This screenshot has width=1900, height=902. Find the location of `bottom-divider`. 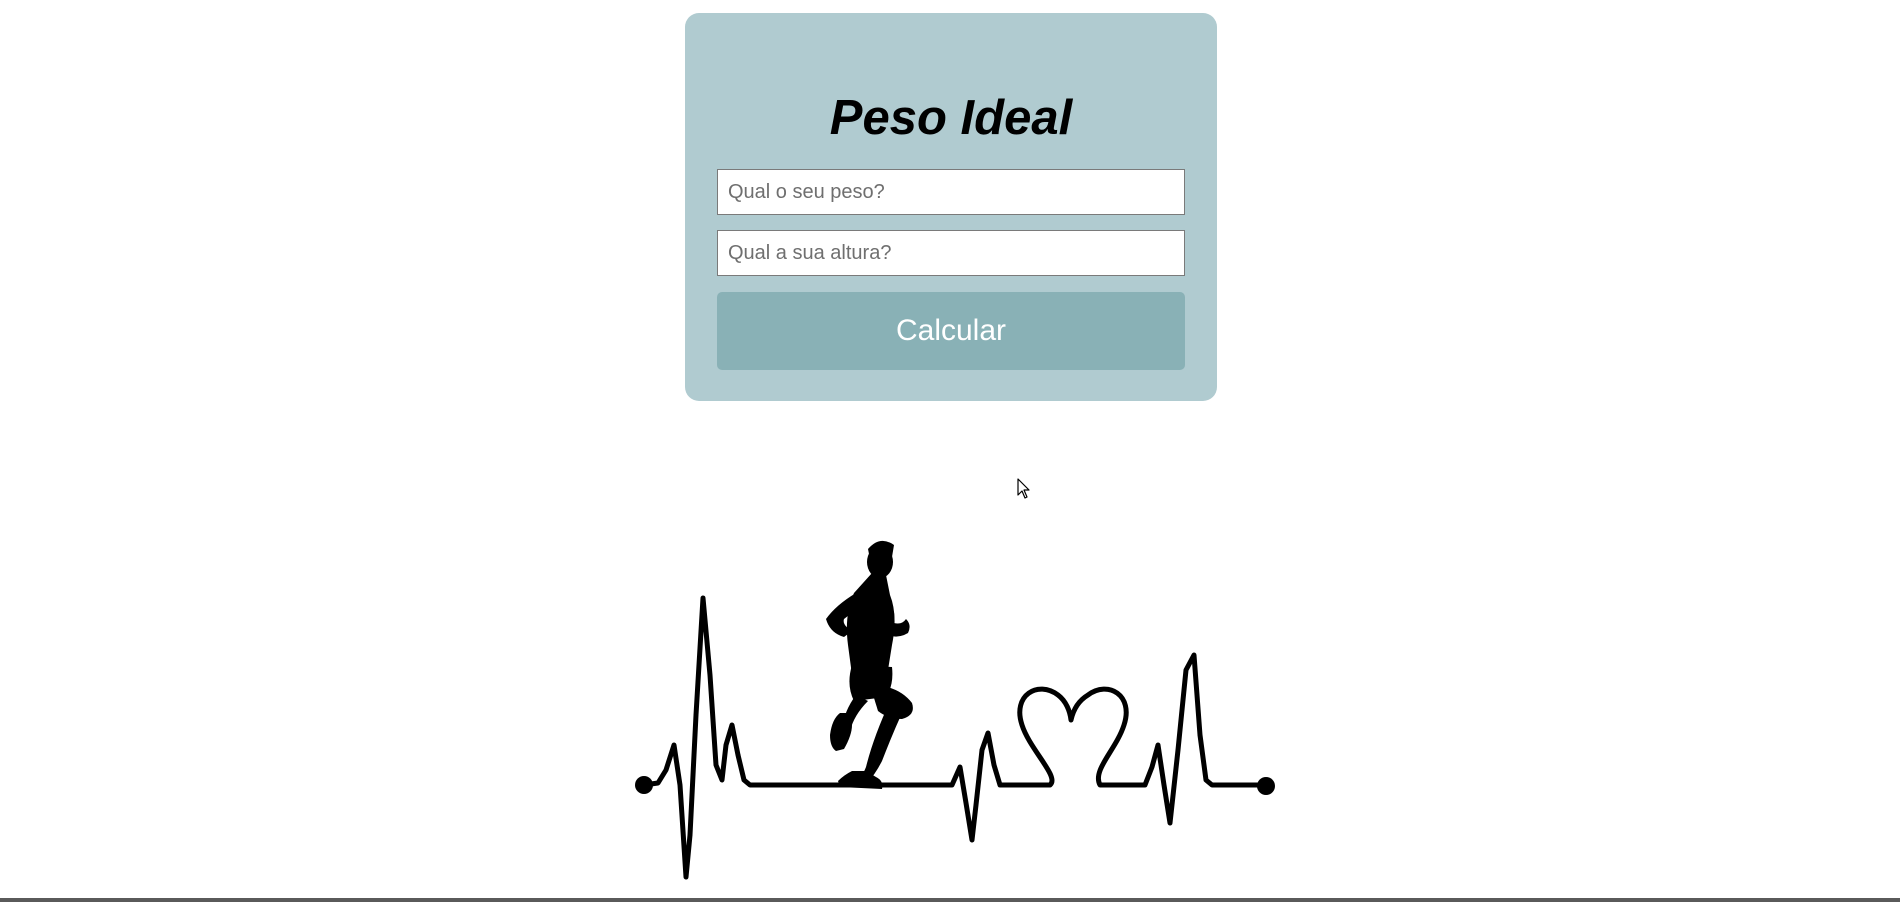

bottom-divider is located at coordinates (950, 900).